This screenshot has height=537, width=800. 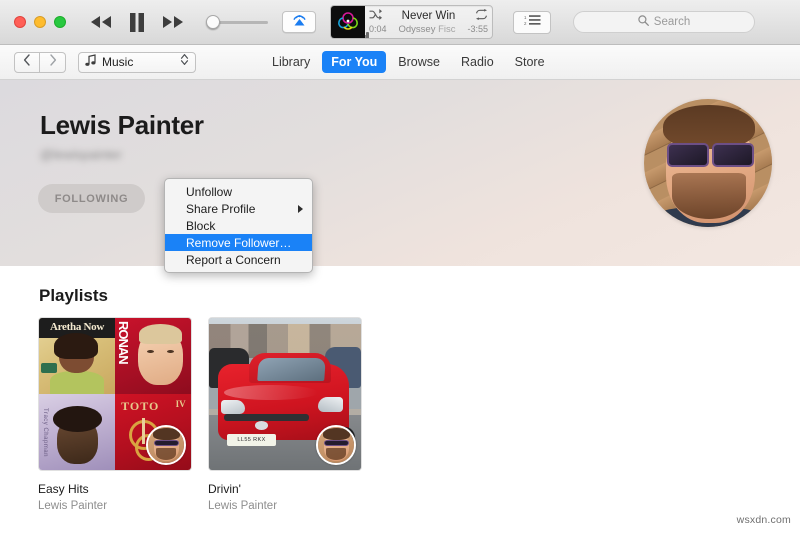 I want to click on now-playing-top-row: Never Win, so click(x=428, y=15).